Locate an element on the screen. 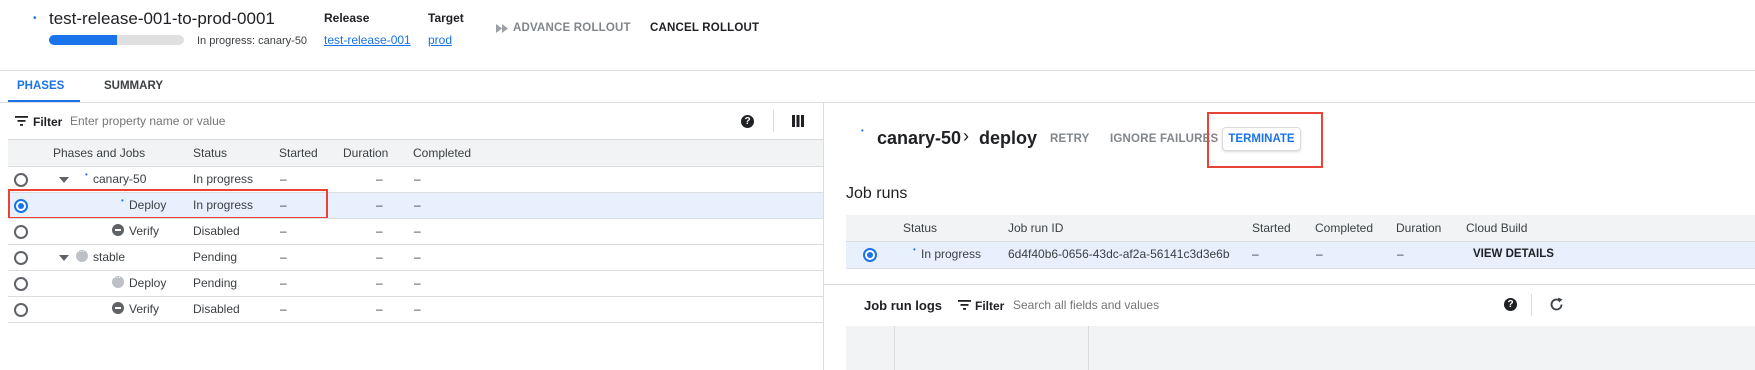  fast-forward-icon is located at coordinates (502, 28).